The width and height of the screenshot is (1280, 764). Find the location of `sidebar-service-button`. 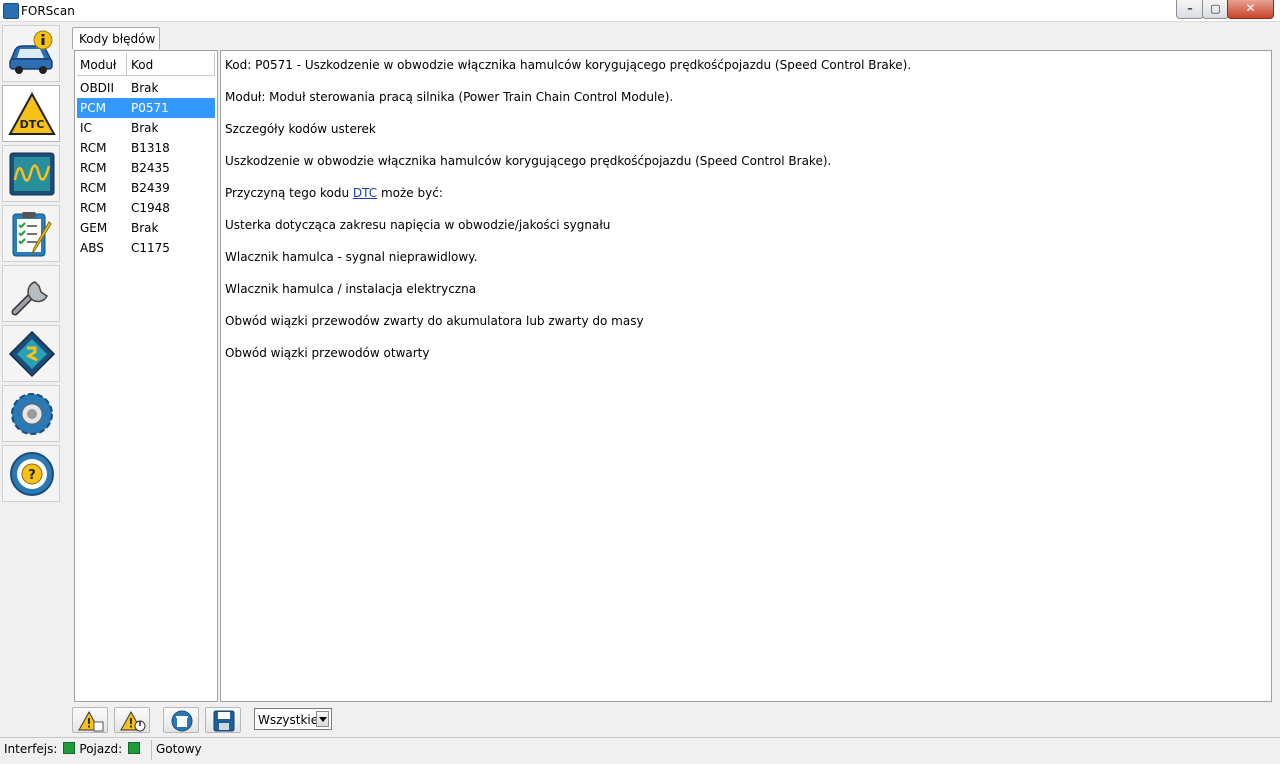

sidebar-service-button is located at coordinates (31, 293).